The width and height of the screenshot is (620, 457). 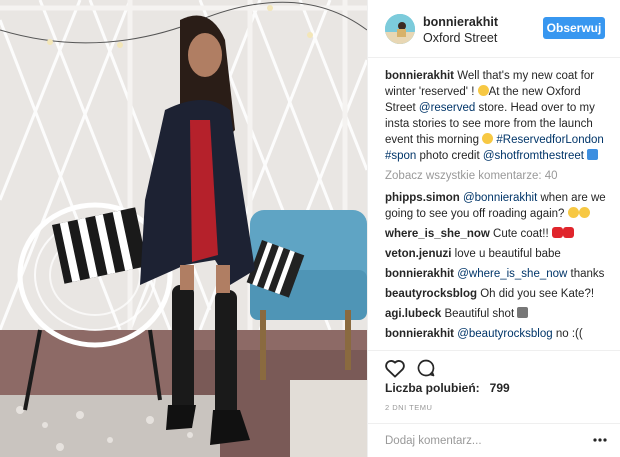 I want to click on comment-username: where_is_she_now, so click(x=437, y=234).